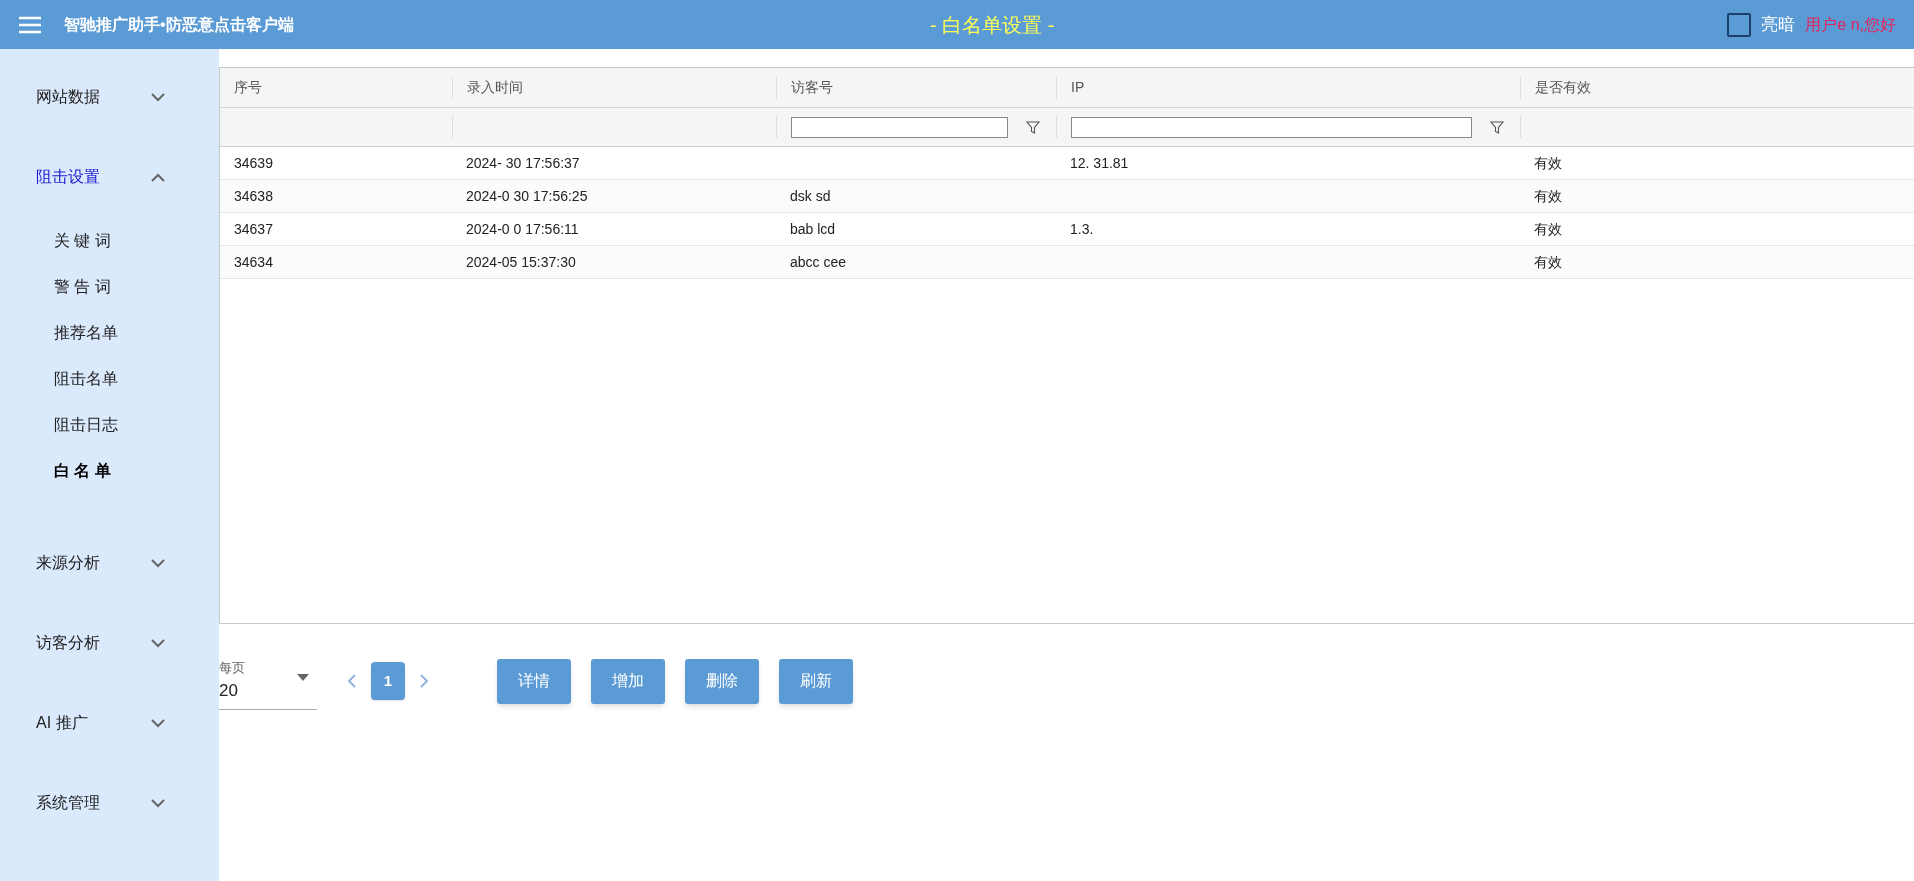 The width and height of the screenshot is (1914, 881). Describe the element at coordinates (253, 262) in the screenshot. I see `table-cell: 34634` at that location.